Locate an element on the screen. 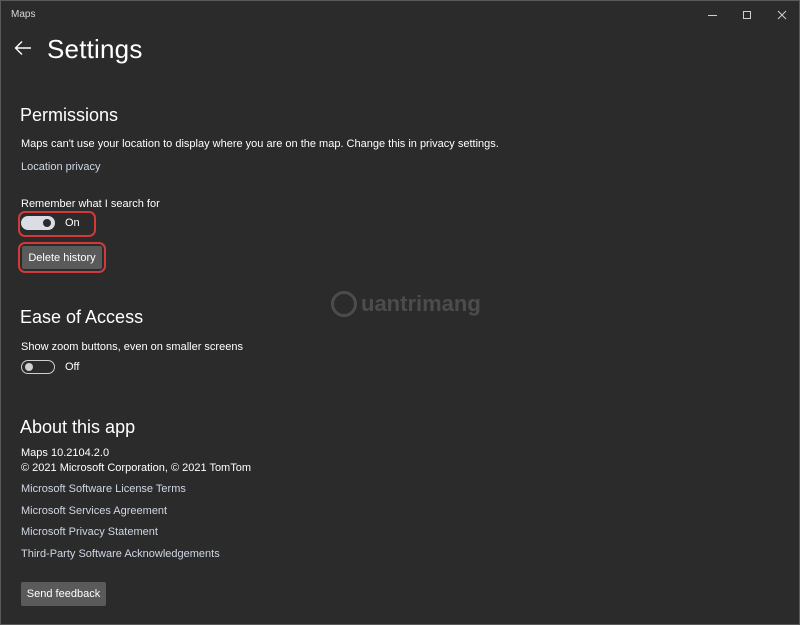  minimize-button is located at coordinates (712, 15).